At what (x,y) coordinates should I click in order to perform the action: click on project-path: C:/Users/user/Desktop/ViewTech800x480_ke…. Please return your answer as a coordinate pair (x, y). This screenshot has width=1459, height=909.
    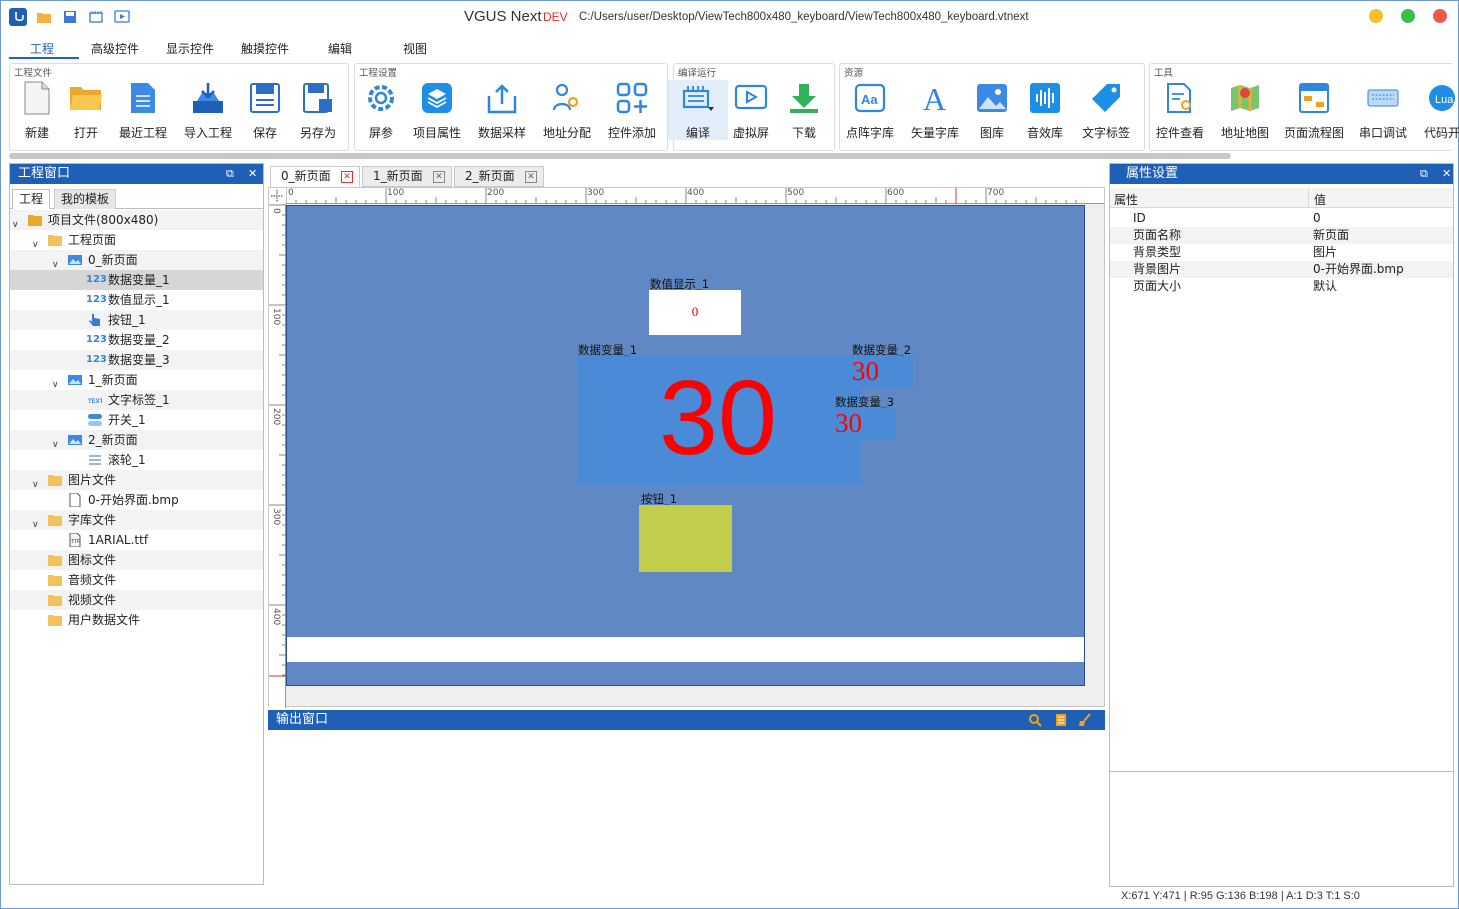
    Looking at the image, I should click on (804, 17).